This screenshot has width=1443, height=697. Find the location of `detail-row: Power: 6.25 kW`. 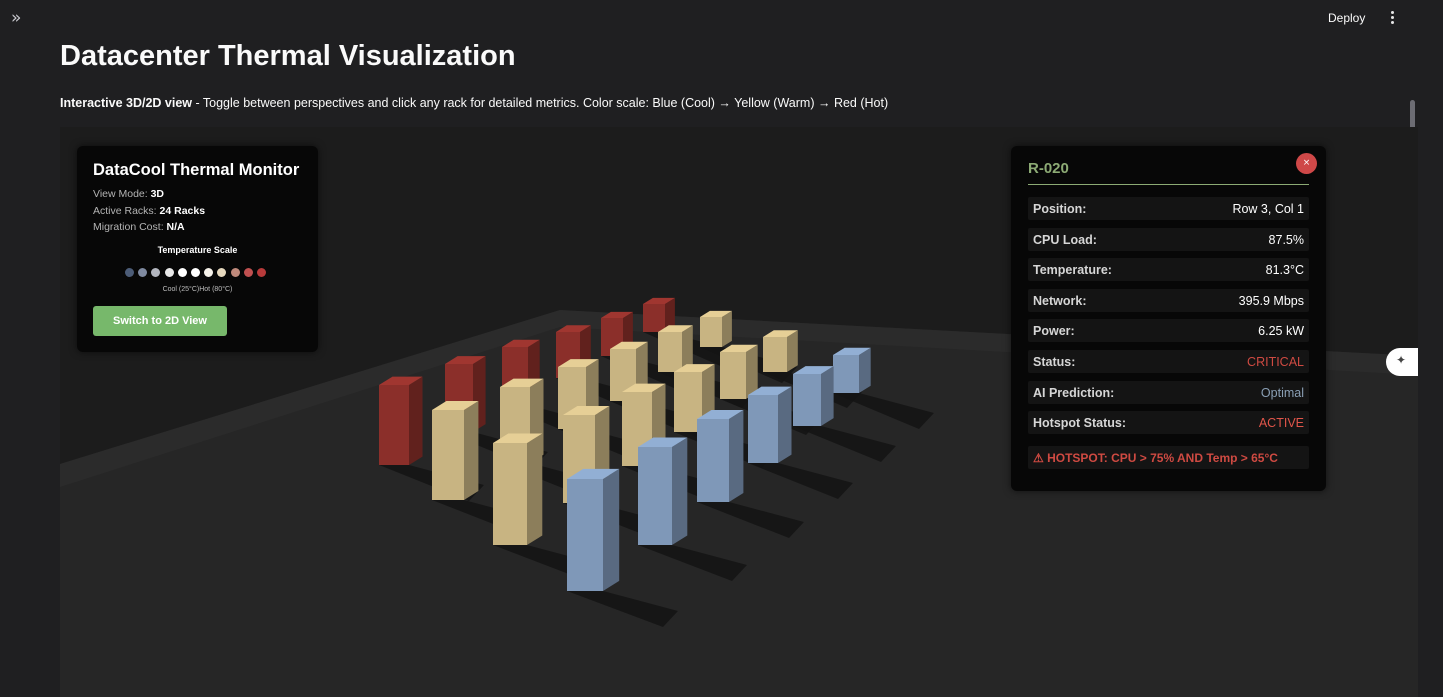

detail-row: Power: 6.25 kW is located at coordinates (1168, 331).